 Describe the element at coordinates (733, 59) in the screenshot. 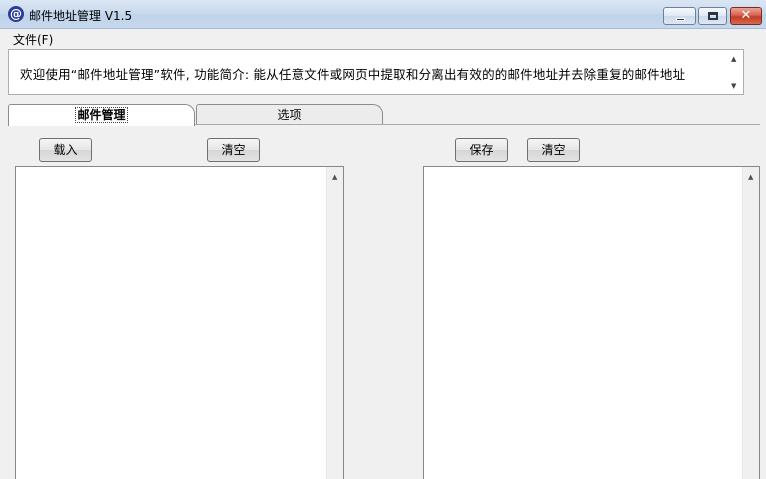

I see `scroll-up-arrow-icon: ▲` at that location.